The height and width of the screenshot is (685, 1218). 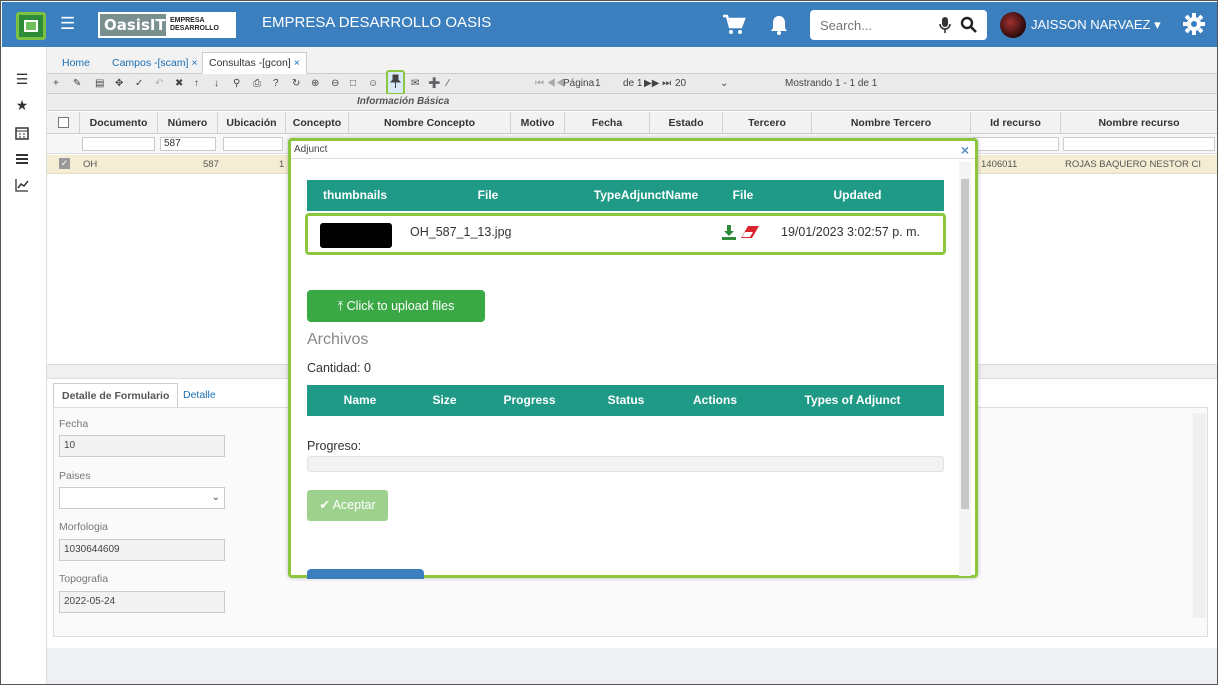 What do you see at coordinates (155, 63) in the screenshot?
I see `tab-campos: Campos -[scam] ×` at bounding box center [155, 63].